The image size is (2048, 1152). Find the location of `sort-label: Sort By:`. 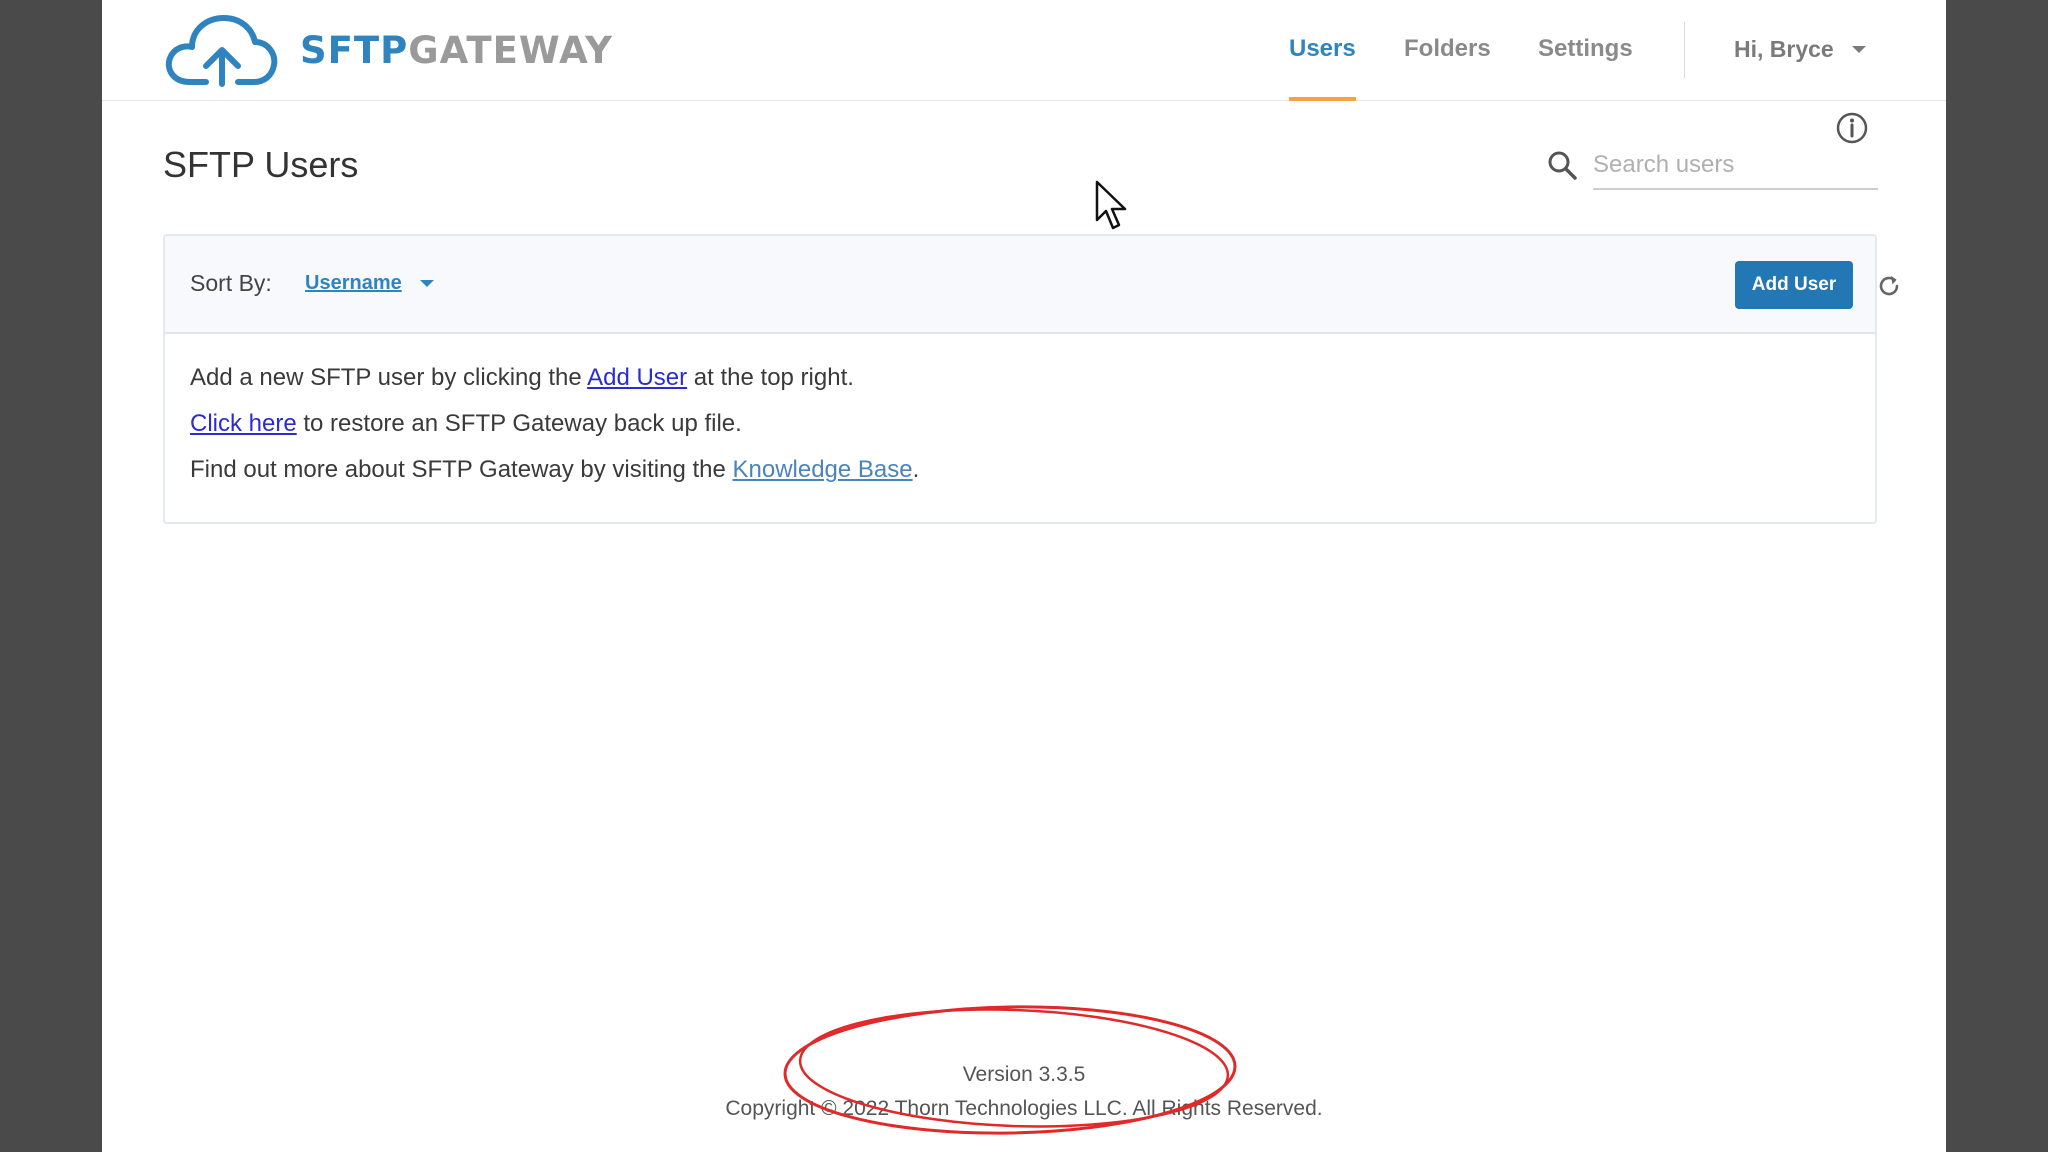

sort-label: Sort By: is located at coordinates (231, 283).